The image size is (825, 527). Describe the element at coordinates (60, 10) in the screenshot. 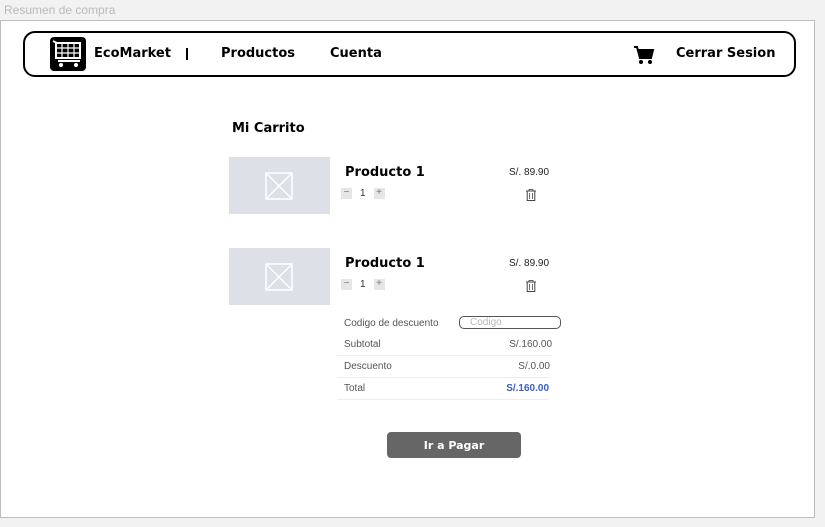

I see `page-label: Resumen de compra` at that location.